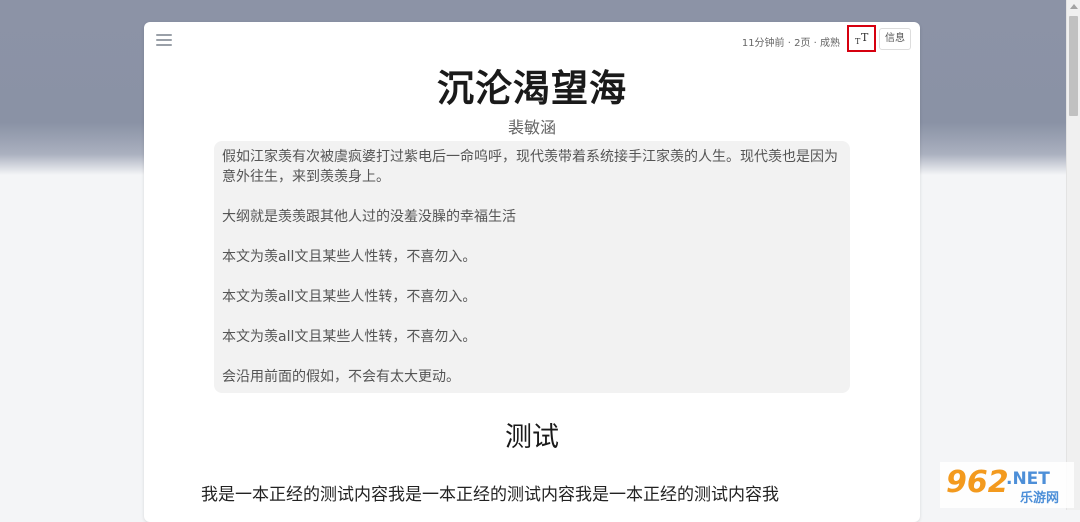 This screenshot has height=522, width=1080. I want to click on font-size-big-t-icon: T, so click(865, 37).